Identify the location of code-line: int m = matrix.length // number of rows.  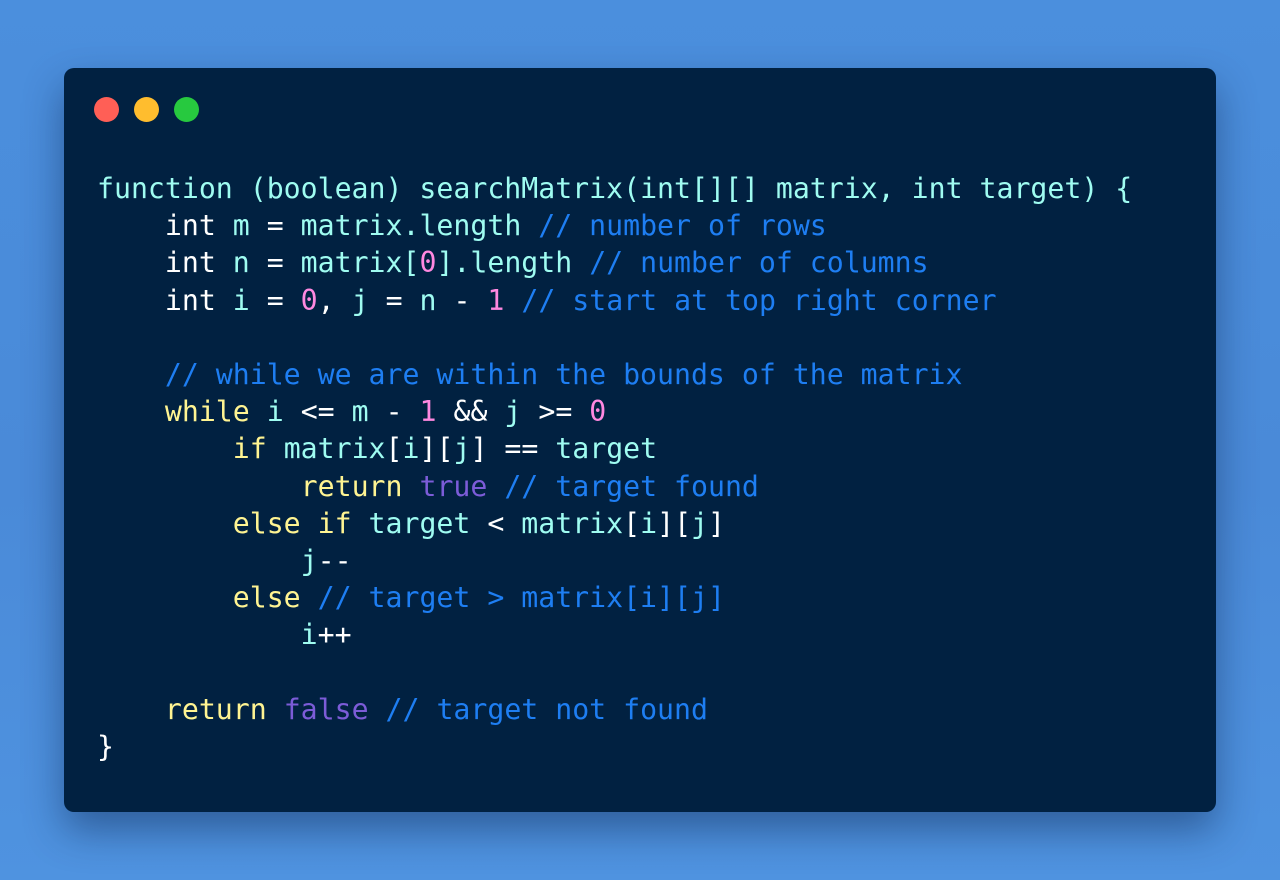
(614, 225).